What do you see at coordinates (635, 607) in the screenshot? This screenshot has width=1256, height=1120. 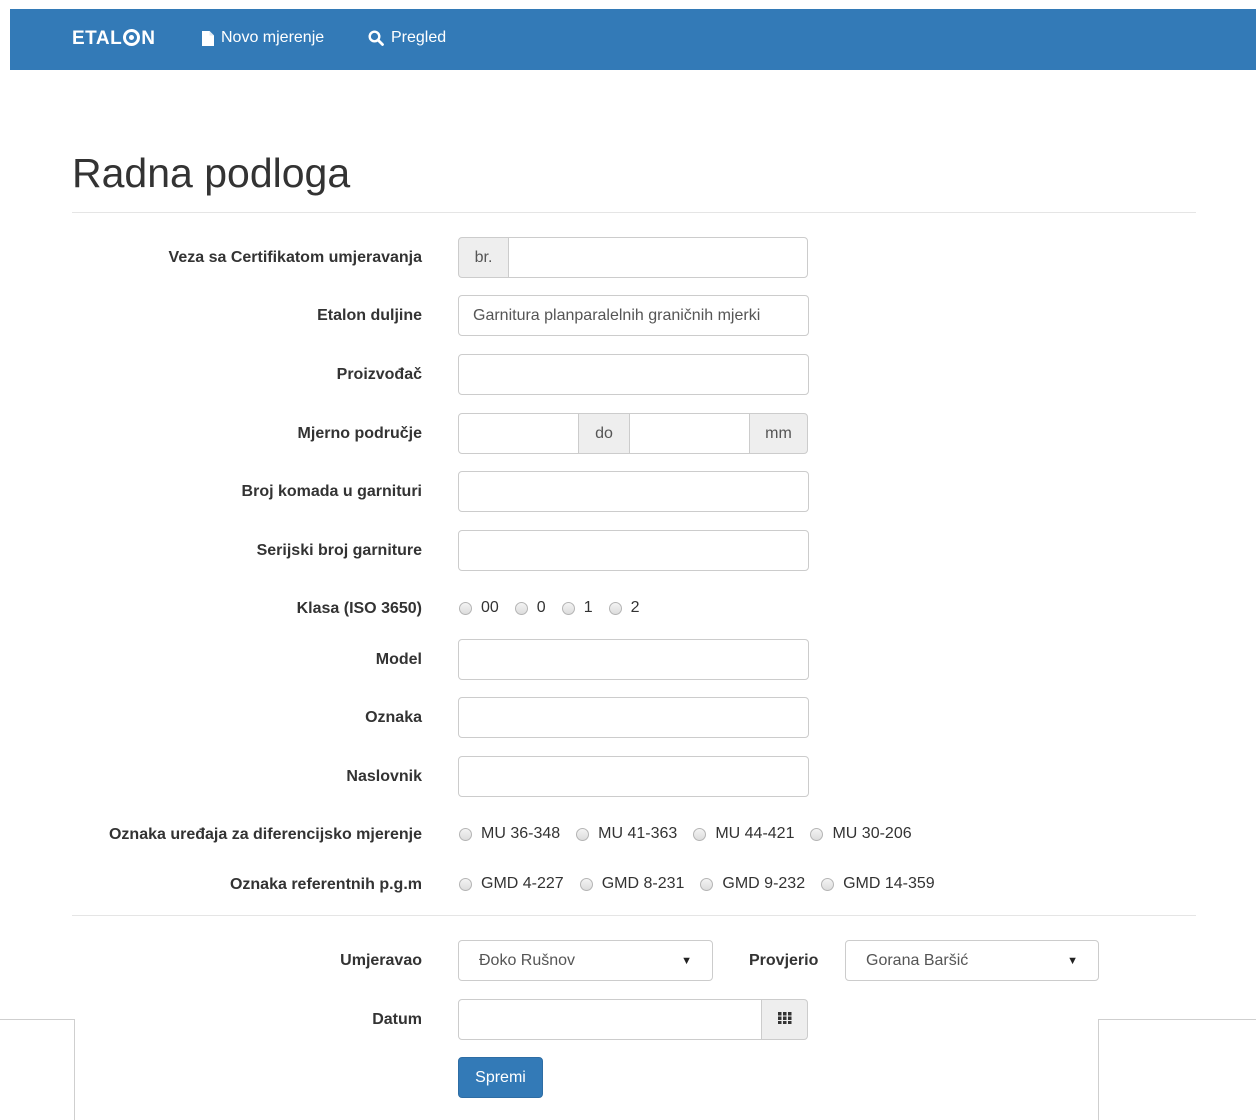 I see `radio-label: 2` at bounding box center [635, 607].